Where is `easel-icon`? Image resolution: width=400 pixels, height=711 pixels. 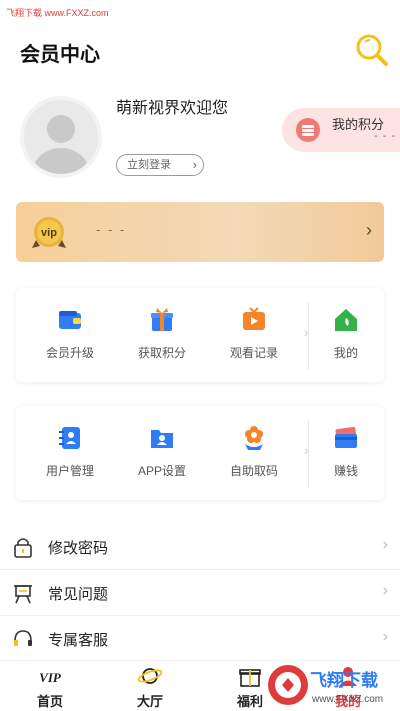
easel-icon is located at coordinates (23, 594).